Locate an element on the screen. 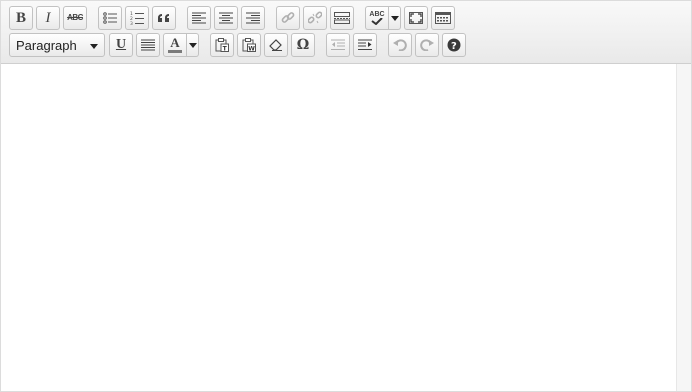 Image resolution: width=692 pixels, height=392 pixels. text-color-icon: A is located at coordinates (175, 42).